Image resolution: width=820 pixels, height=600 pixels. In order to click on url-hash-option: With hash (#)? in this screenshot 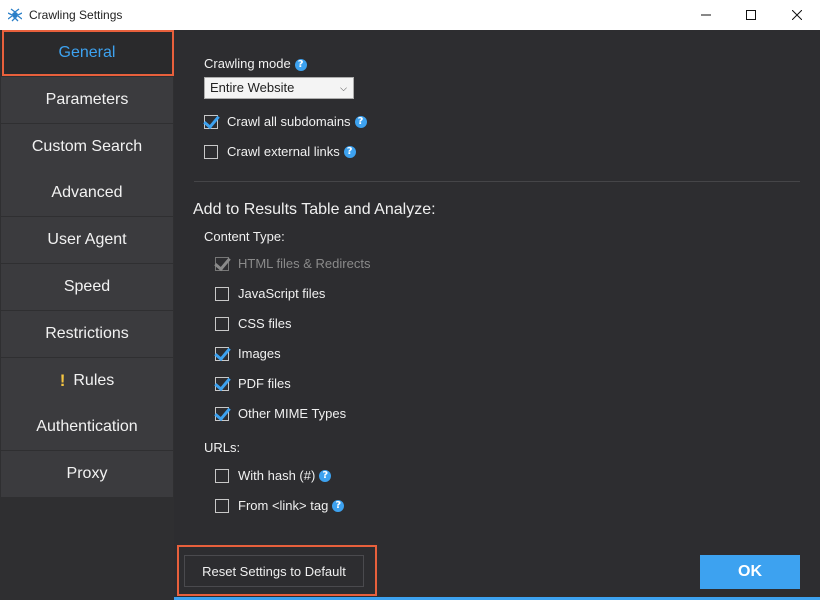, I will do `click(273, 475)`.